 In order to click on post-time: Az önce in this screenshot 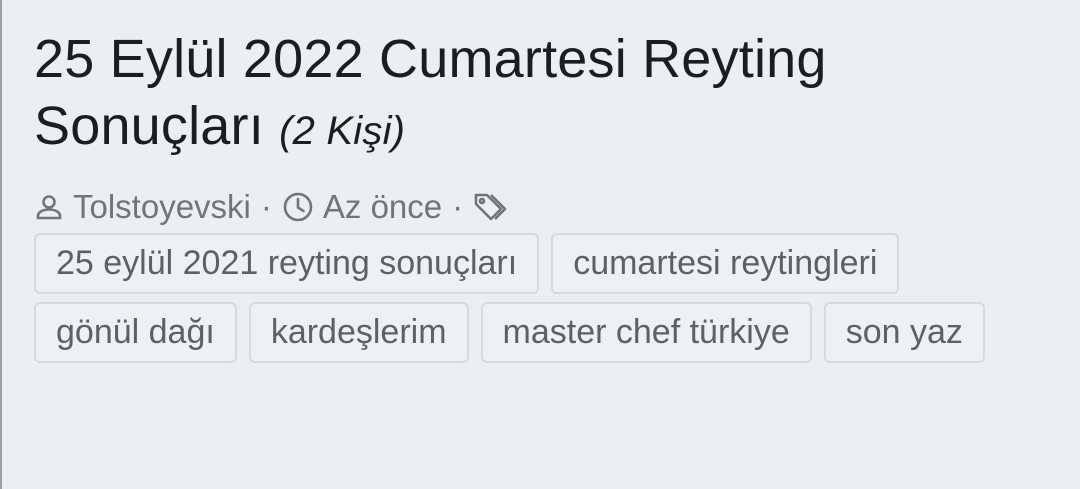, I will do `click(382, 206)`.